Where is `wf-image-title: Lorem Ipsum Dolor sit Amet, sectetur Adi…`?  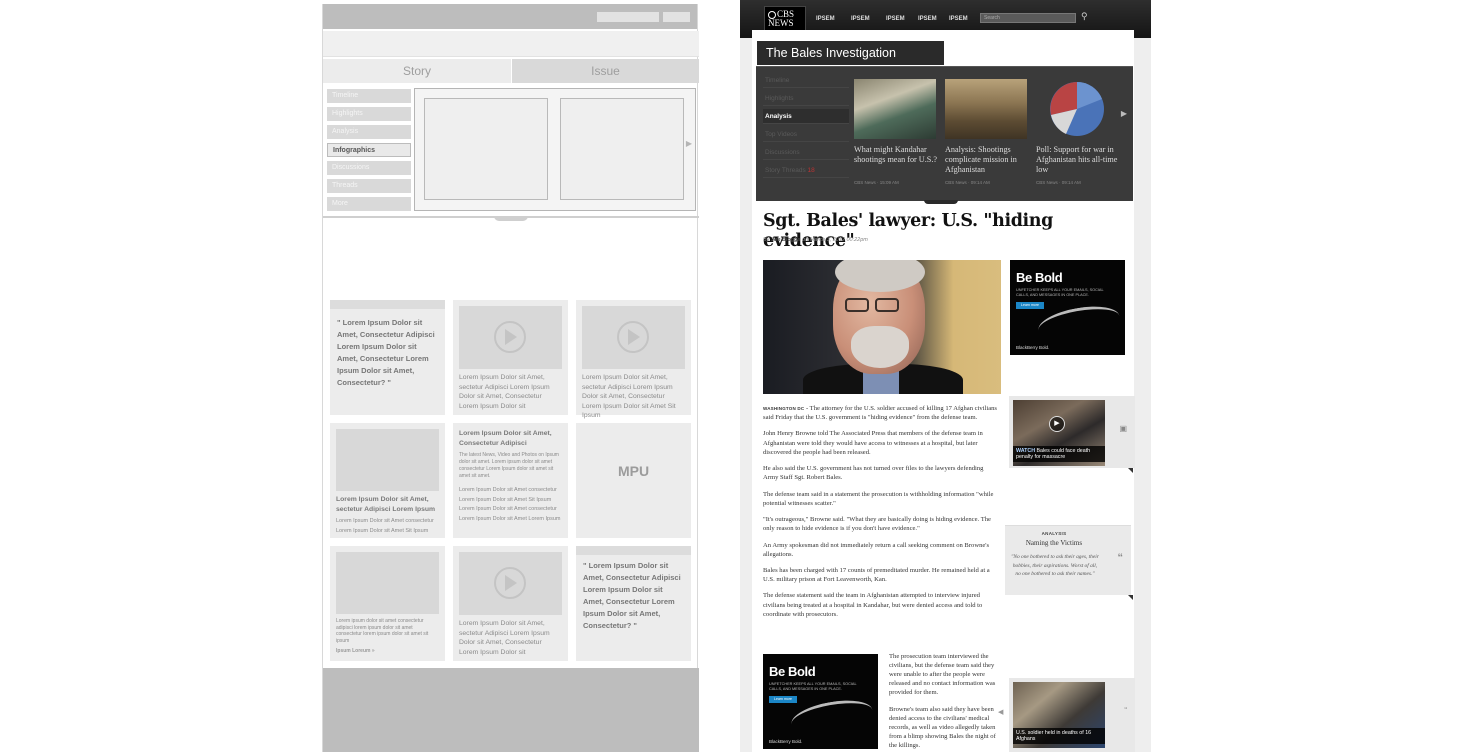
wf-image-title: Lorem Ipsum Dolor sit Amet, sectetur Adi… is located at coordinates (386, 504).